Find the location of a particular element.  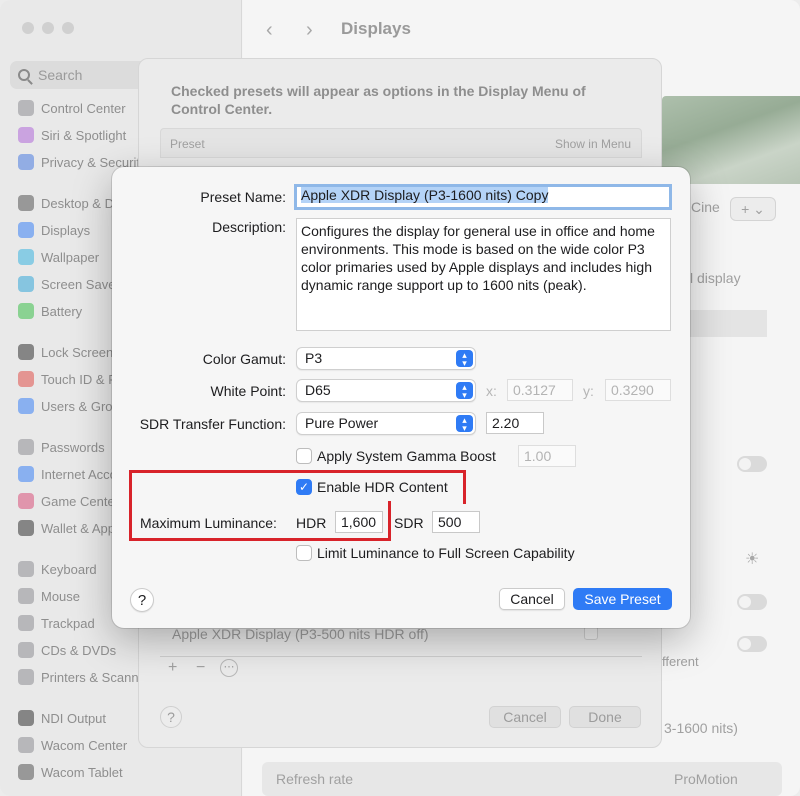

sidebar-item: Game Center is located at coordinates (68, 501).